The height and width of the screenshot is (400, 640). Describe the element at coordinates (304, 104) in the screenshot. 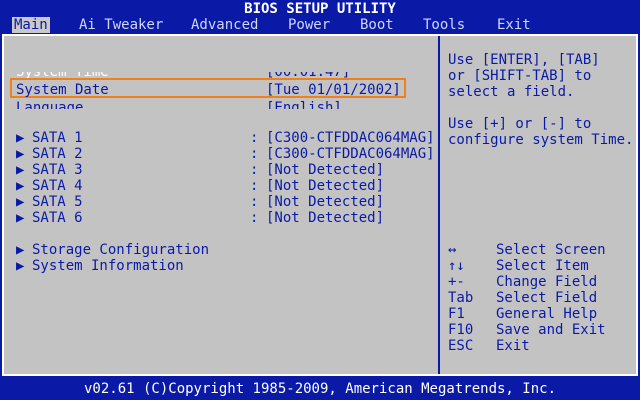

I see `language-value: [English]` at that location.